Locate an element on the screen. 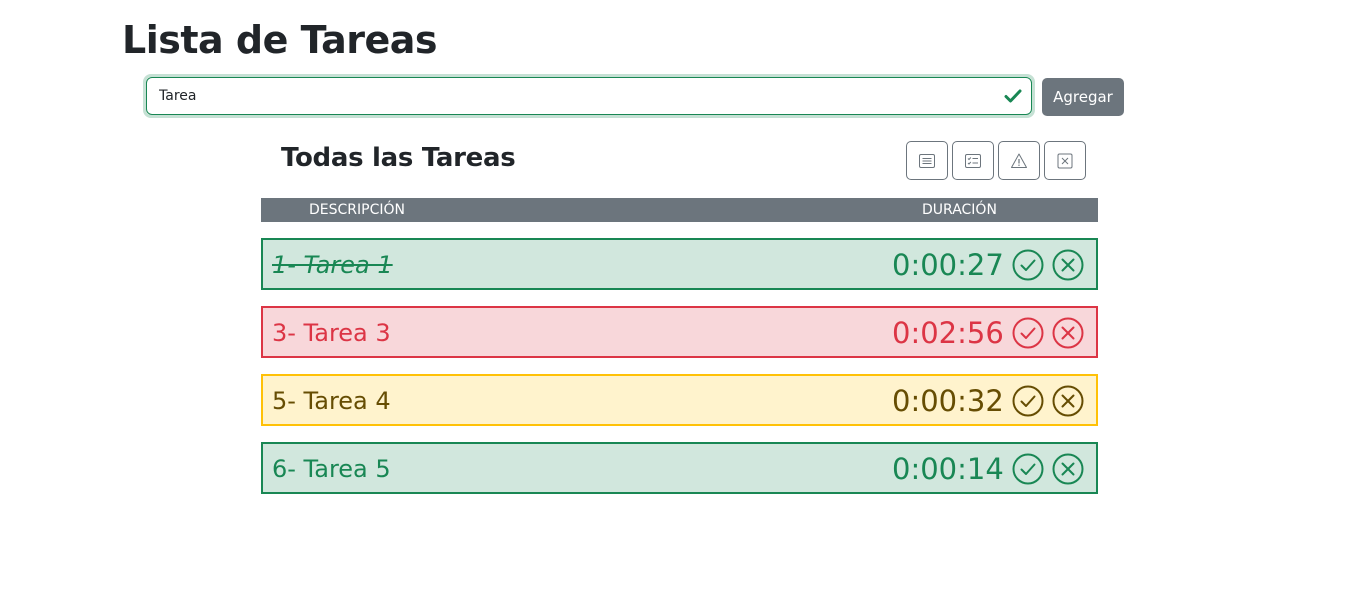 The width and height of the screenshot is (1358, 607). task-row: 6- Tarea 5 0:00:14 is located at coordinates (679, 468).